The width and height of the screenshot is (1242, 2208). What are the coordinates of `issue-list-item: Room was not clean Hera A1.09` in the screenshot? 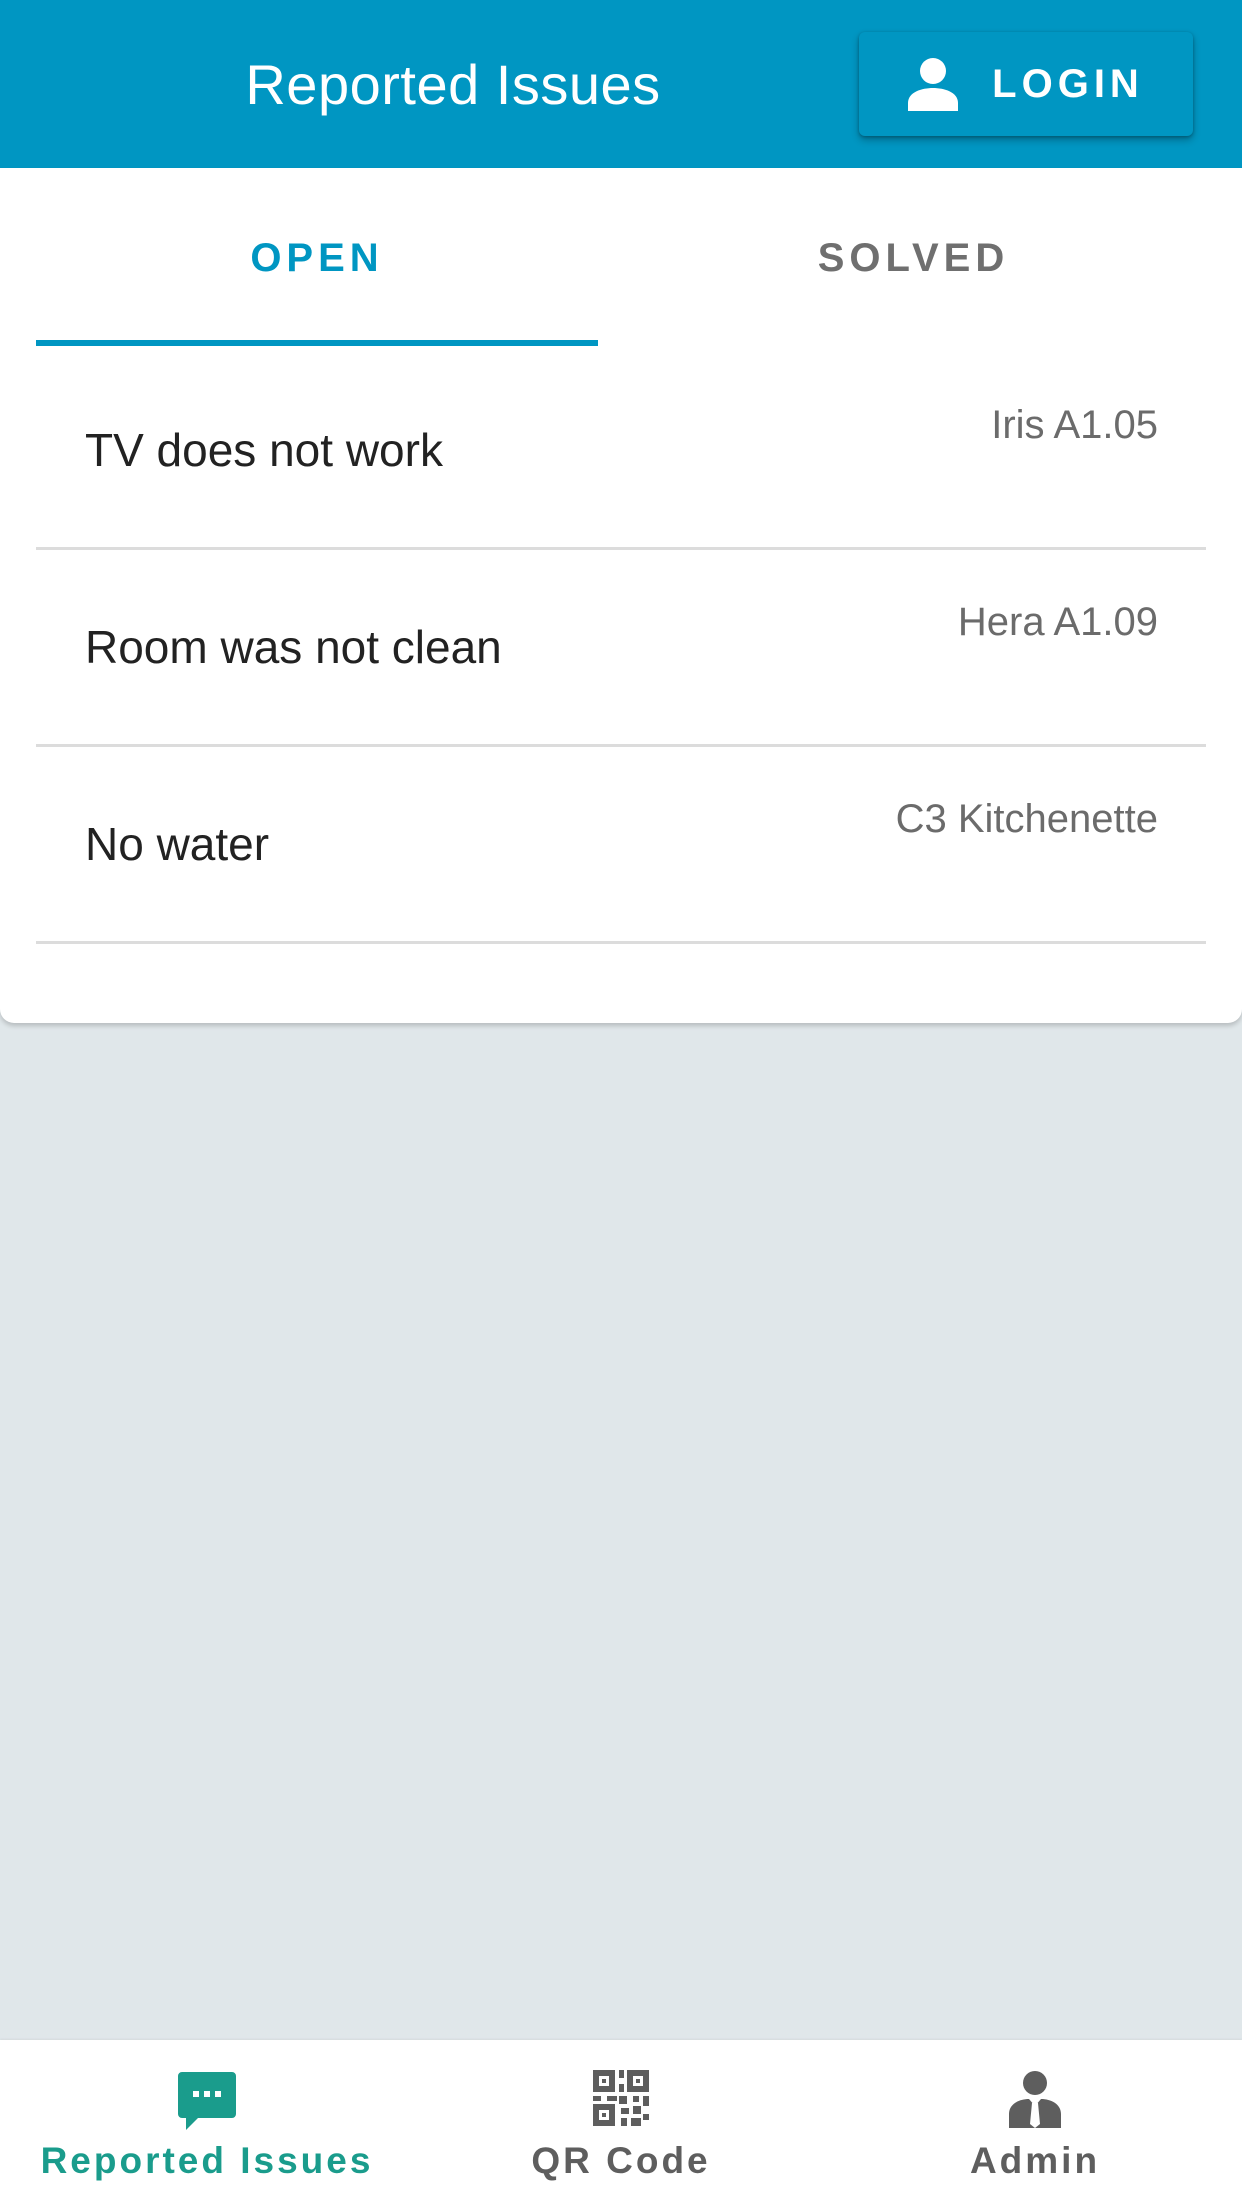 It's located at (621, 647).